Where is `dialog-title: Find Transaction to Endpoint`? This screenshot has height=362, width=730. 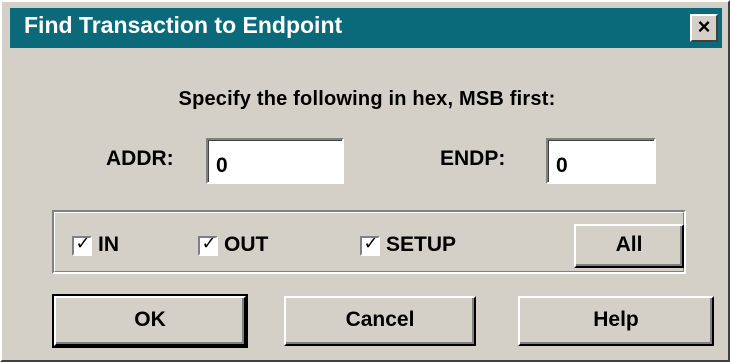 dialog-title: Find Transaction to Endpoint is located at coordinates (183, 25).